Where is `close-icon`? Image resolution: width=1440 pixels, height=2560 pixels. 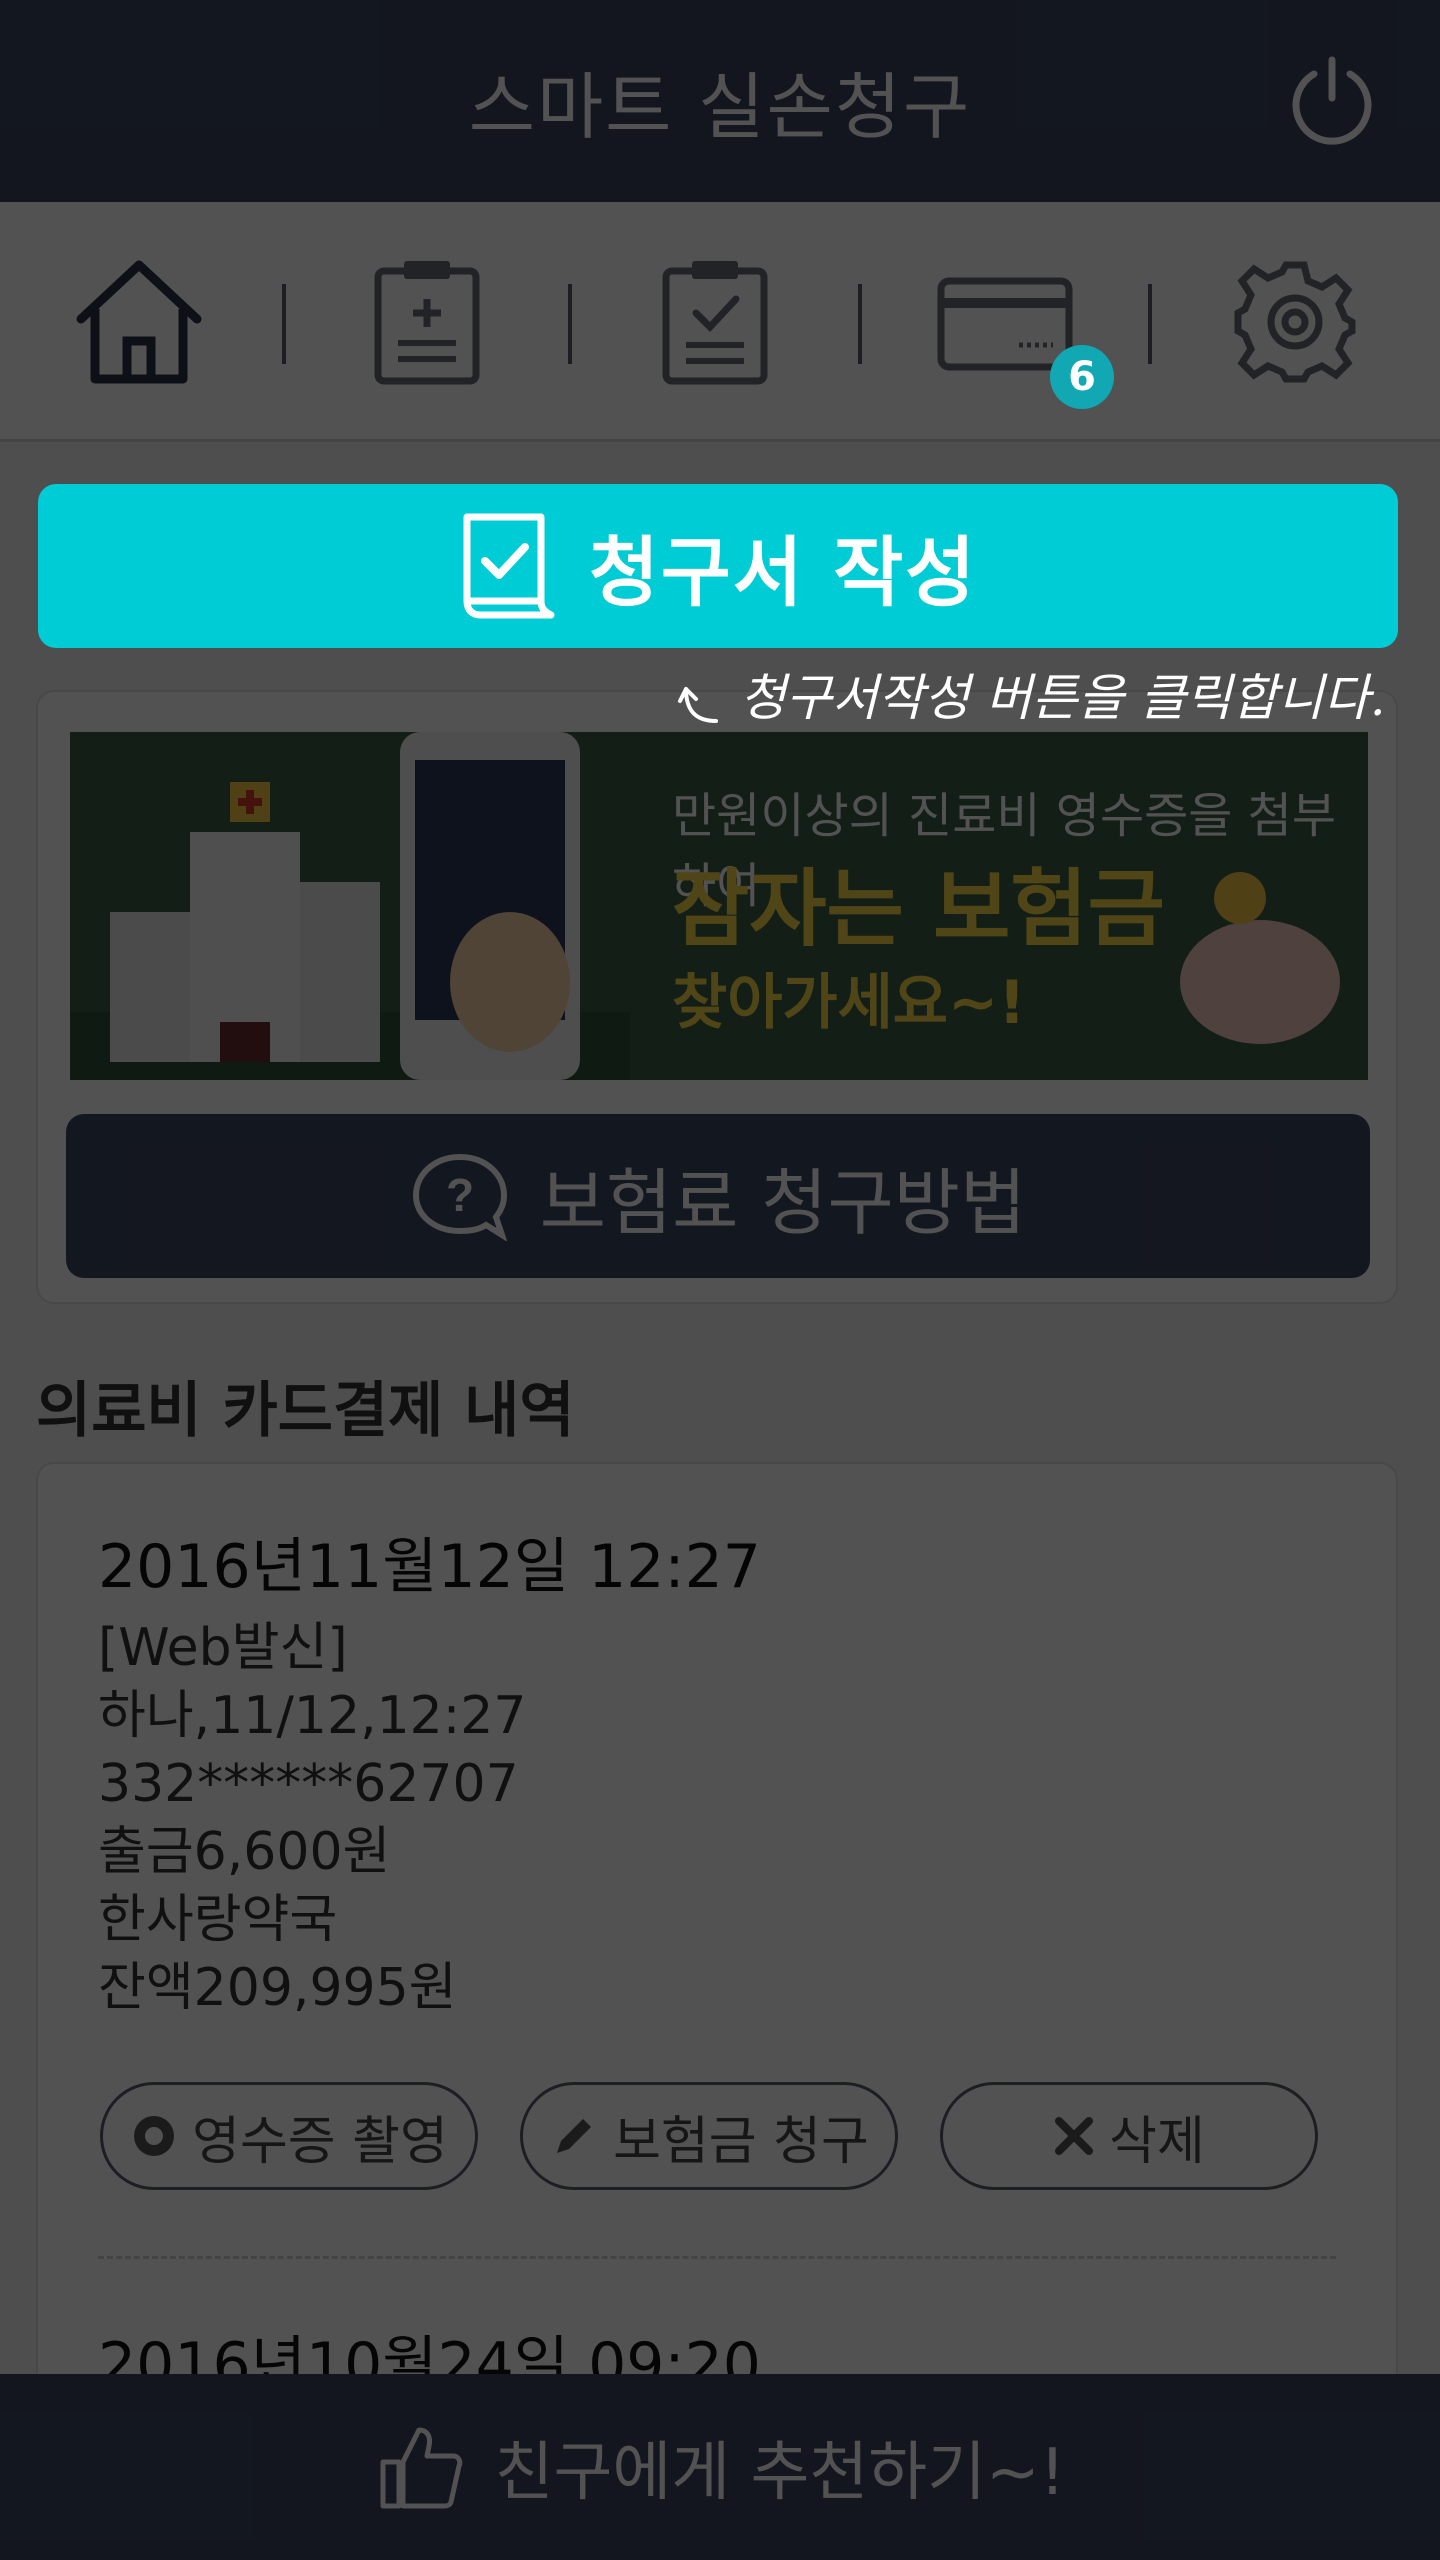 close-icon is located at coordinates (1074, 2136).